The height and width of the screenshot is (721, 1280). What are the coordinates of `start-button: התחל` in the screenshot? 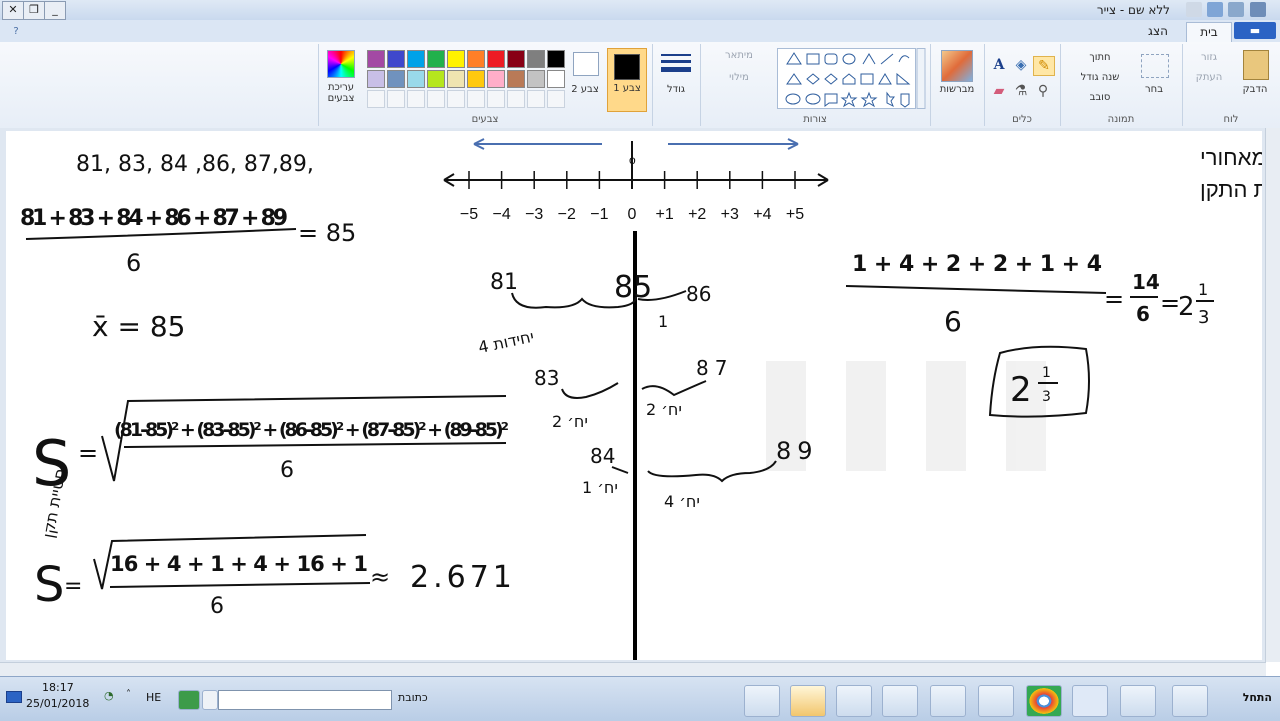 It's located at (1257, 697).